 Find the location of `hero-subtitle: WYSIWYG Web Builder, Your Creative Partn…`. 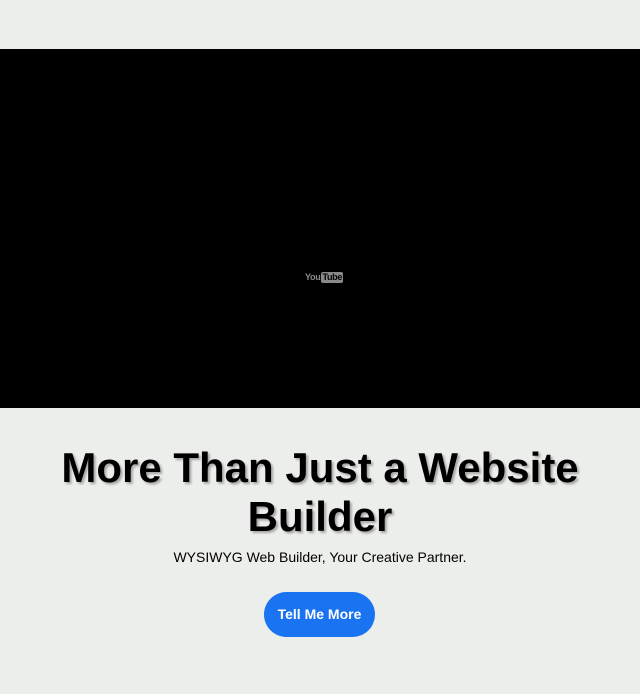

hero-subtitle: WYSIWYG Web Builder, Your Creative Partn… is located at coordinates (320, 557).